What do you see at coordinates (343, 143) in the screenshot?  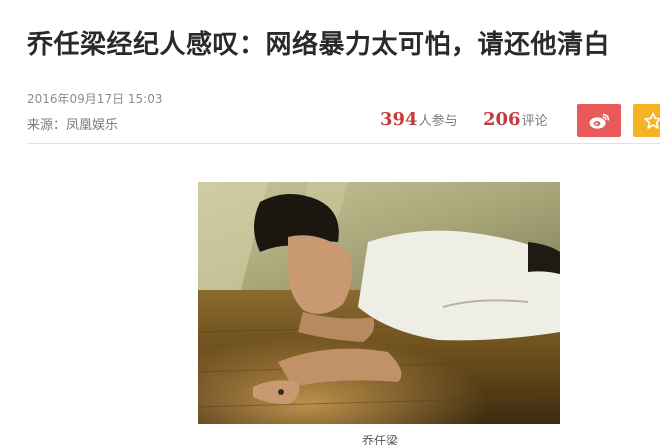 I see `header-divider` at bounding box center [343, 143].